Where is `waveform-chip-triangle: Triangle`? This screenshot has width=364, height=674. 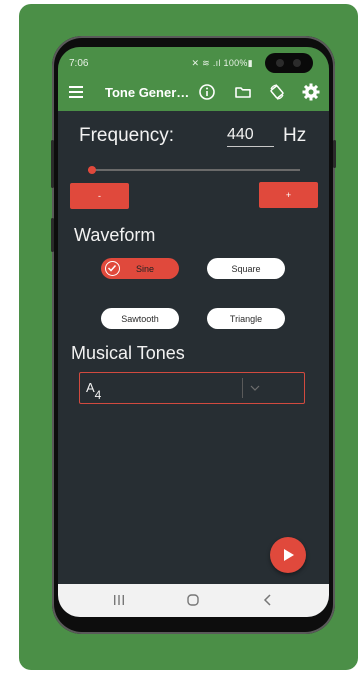 waveform-chip-triangle: Triangle is located at coordinates (246, 318).